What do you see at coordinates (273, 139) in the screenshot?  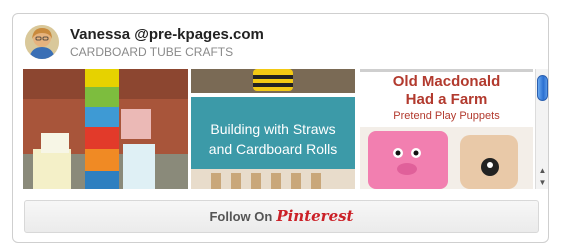 I see `pin-caption: Building with Straws and Cardboard Rolls` at bounding box center [273, 139].